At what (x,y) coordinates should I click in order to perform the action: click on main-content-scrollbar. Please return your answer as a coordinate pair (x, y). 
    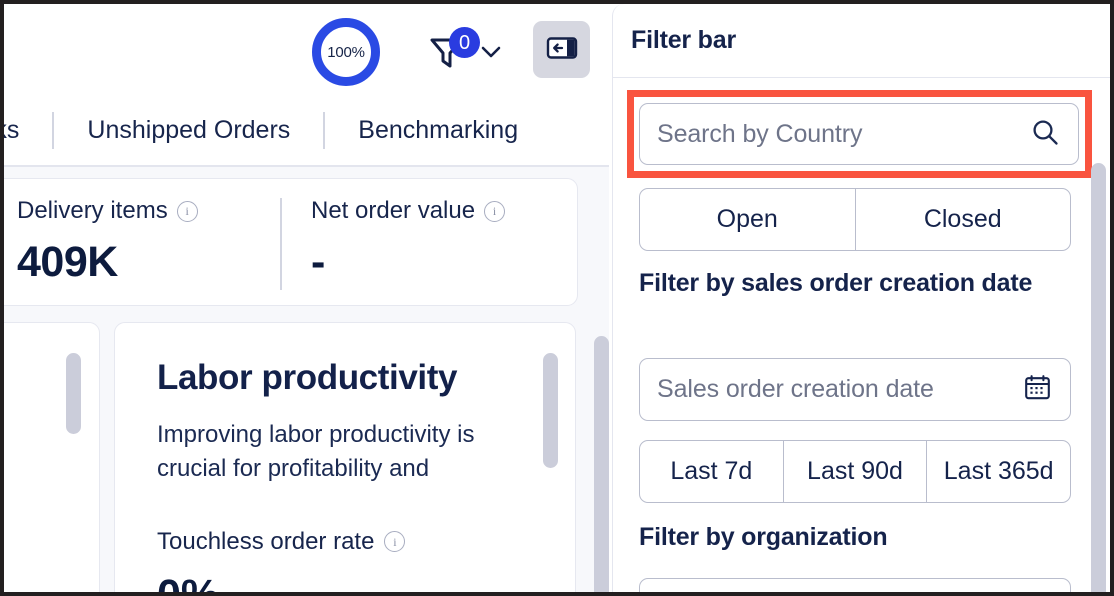
    Looking at the image, I should click on (601, 464).